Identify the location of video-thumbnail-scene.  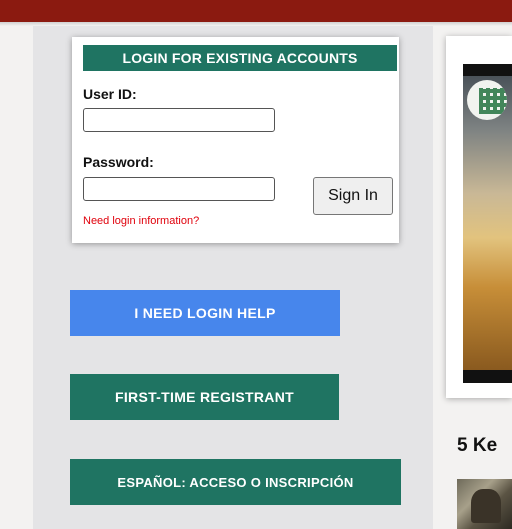
(487, 223).